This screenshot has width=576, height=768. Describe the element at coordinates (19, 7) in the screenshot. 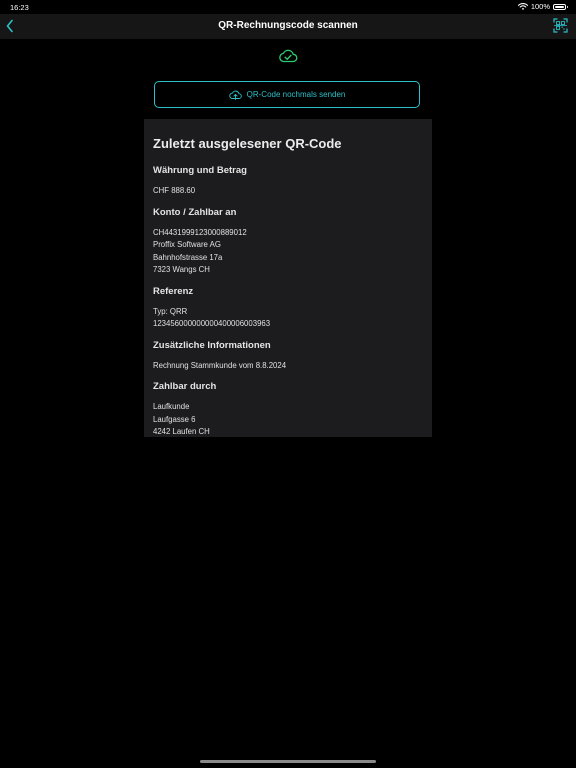

I see `status-time: 16:23` at that location.